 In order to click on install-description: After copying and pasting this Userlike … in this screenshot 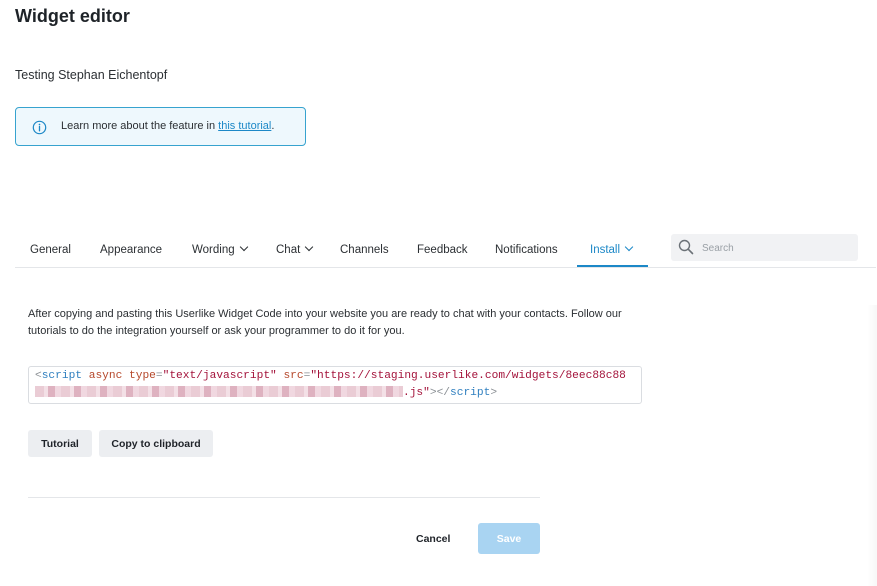, I will do `click(325, 322)`.